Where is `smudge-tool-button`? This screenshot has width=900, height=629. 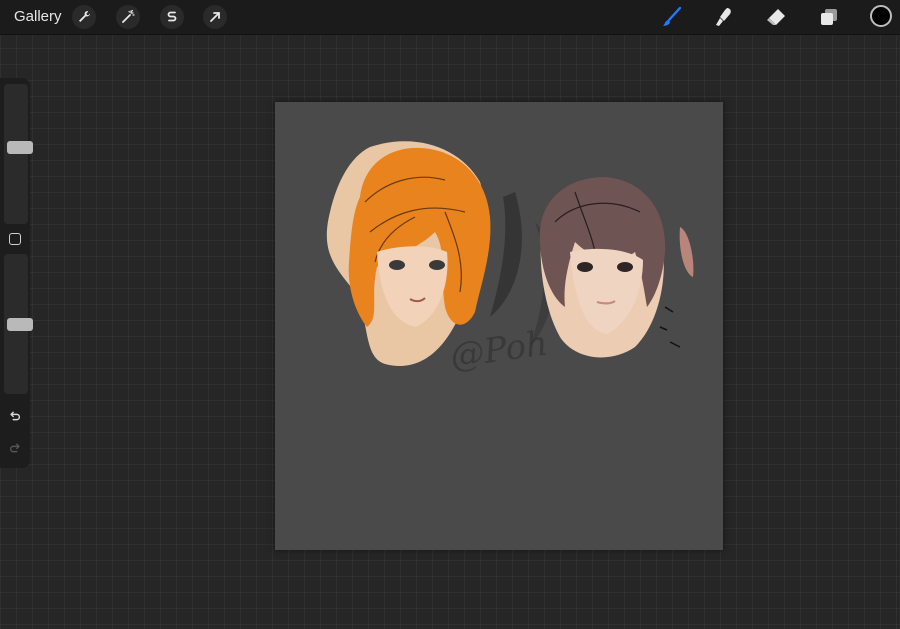
smudge-tool-button is located at coordinates (724, 17).